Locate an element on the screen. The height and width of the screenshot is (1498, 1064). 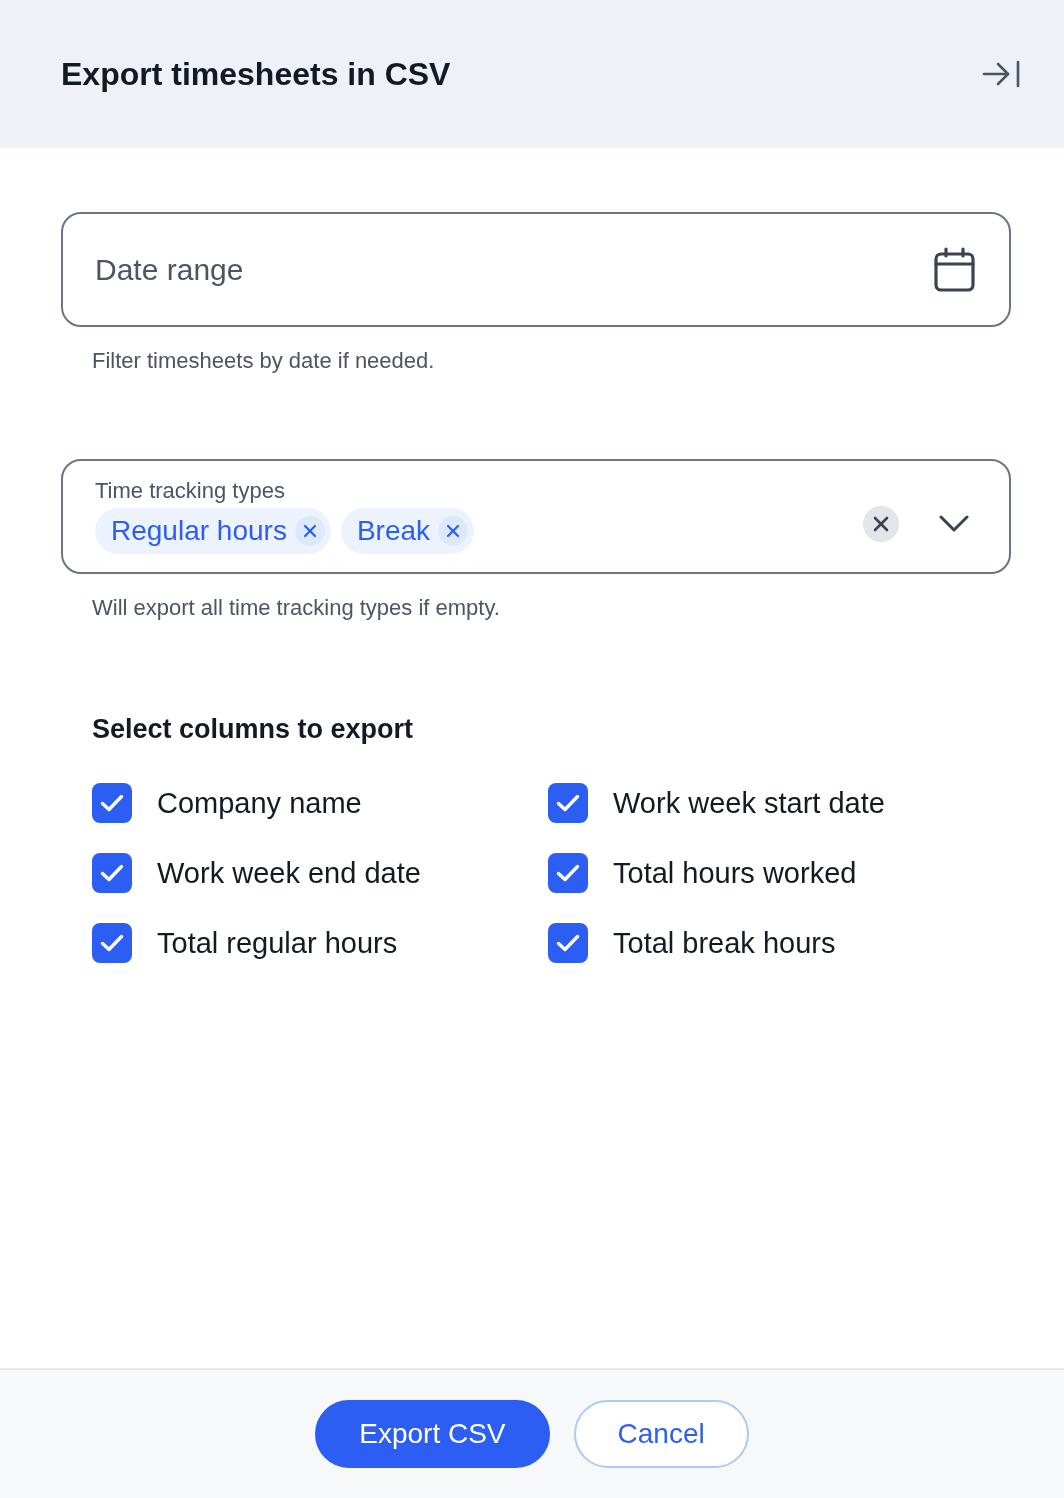
close-icon is located at coordinates (881, 523).